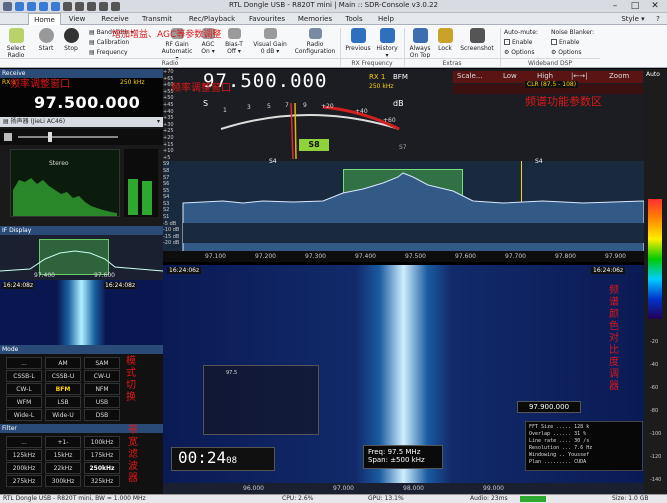 The height and width of the screenshot is (503, 667). I want to click on frequency-window: RX 1 250 kHz 频率调整窗口 97.500.000, so click(81, 97).